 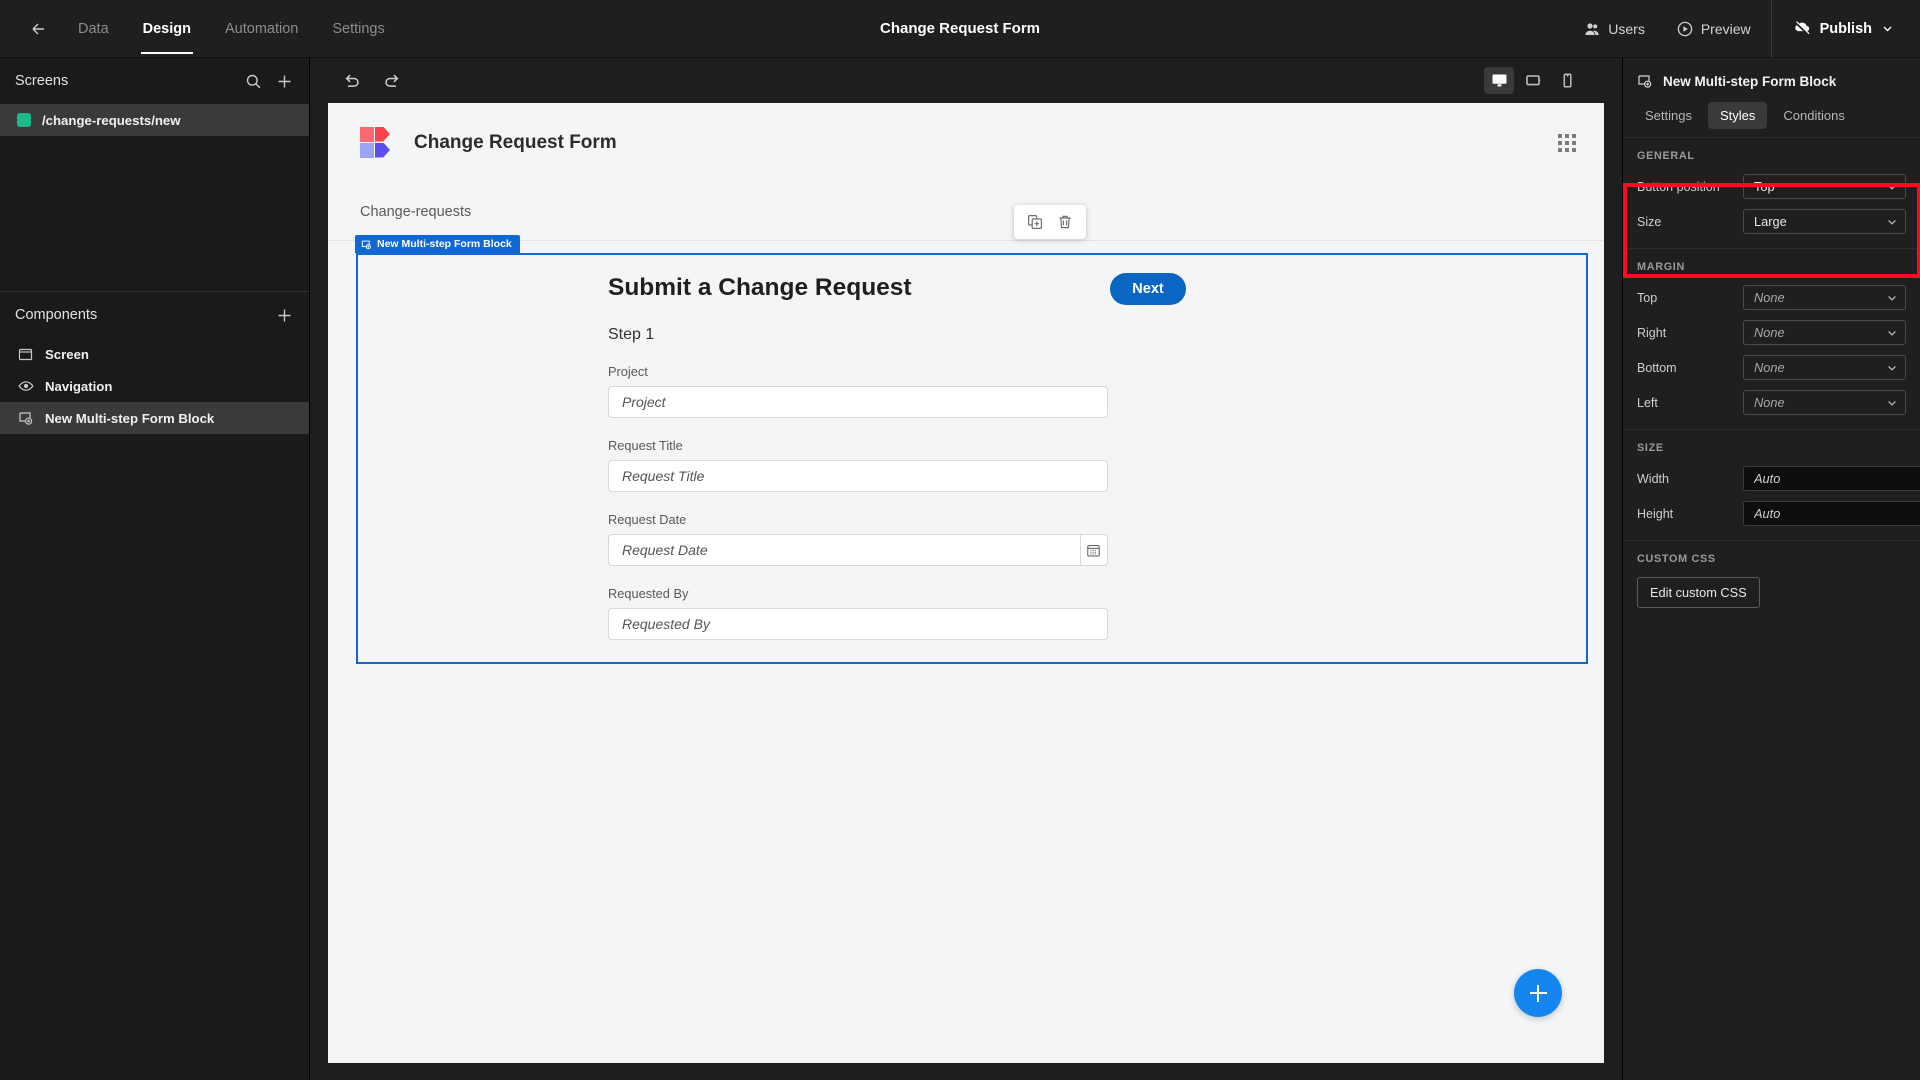 What do you see at coordinates (1653, 478) in the screenshot?
I see `row-label: Width` at bounding box center [1653, 478].